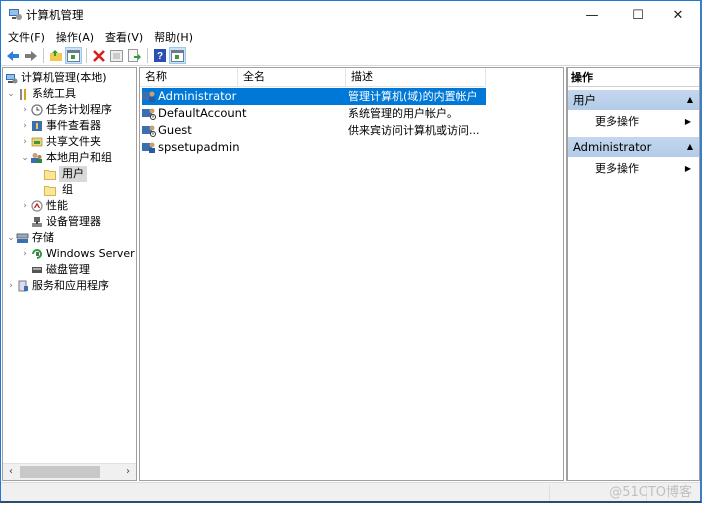 Image resolution: width=704 pixels, height=506 pixels. Describe the element at coordinates (77, 254) in the screenshot. I see `tree-item-windows-server-backup: › Windows Server` at that location.